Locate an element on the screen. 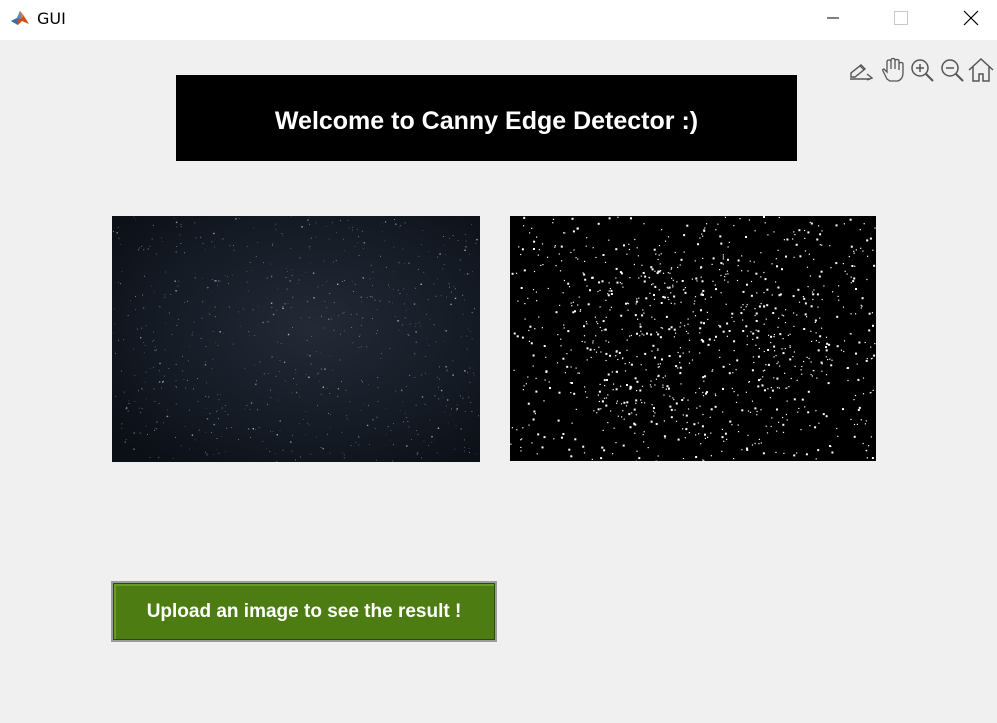  starfield-photo is located at coordinates (296, 339).